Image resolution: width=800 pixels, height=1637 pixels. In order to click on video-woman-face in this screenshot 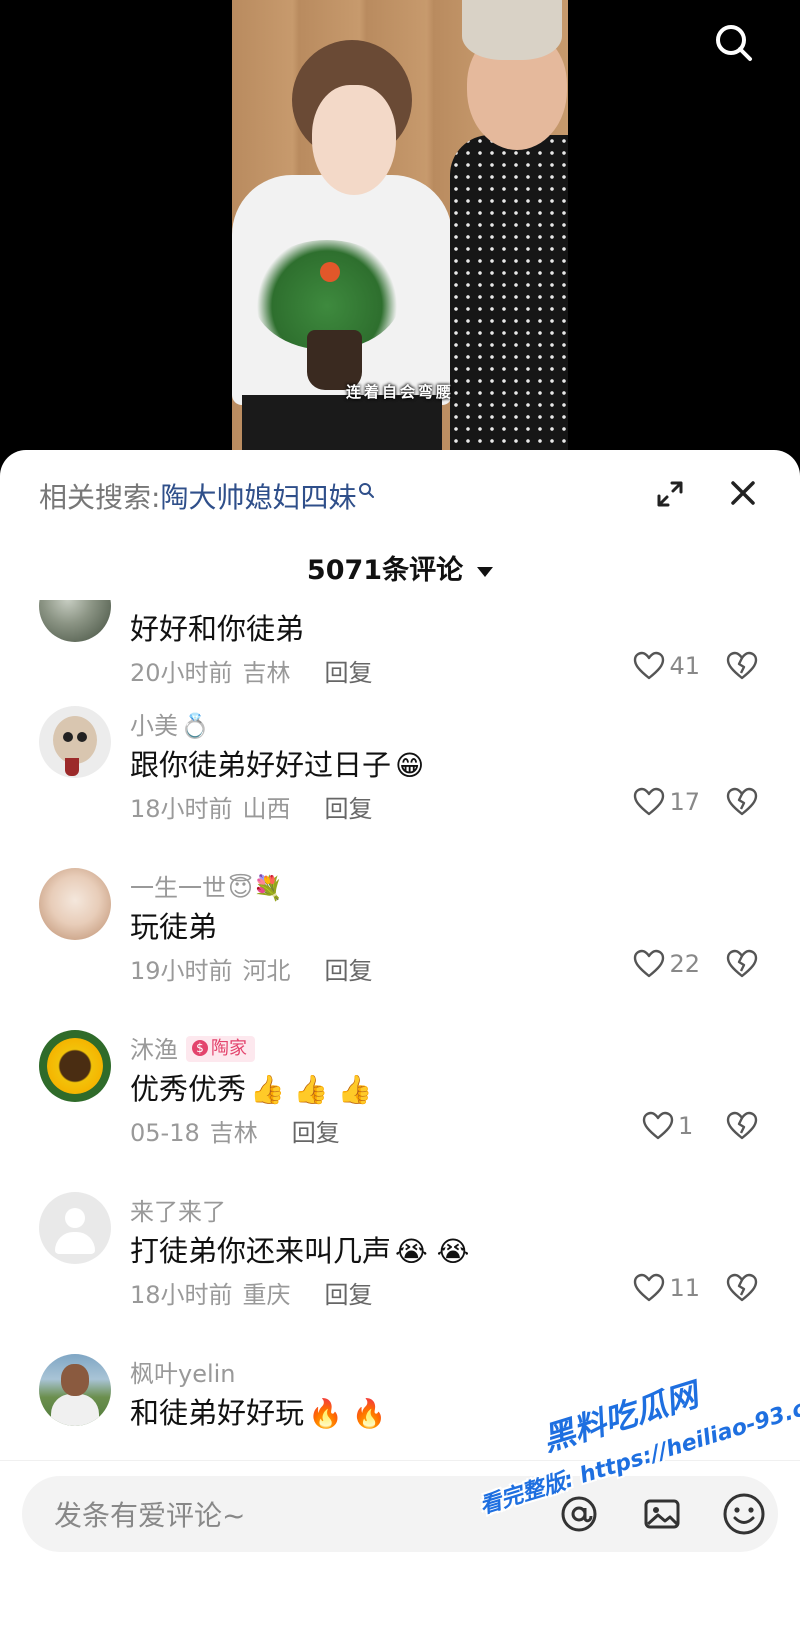, I will do `click(354, 140)`.